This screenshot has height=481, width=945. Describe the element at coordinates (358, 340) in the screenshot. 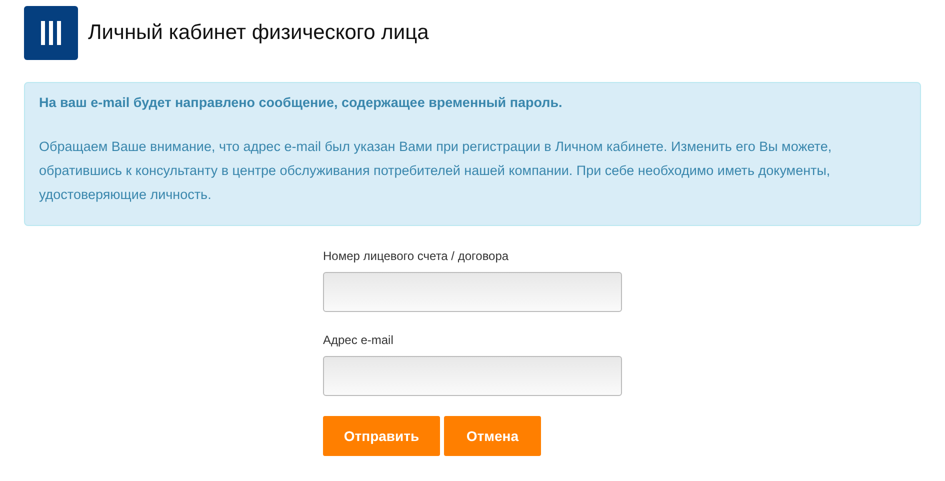

I see `field-label: Адрес e-mail` at that location.